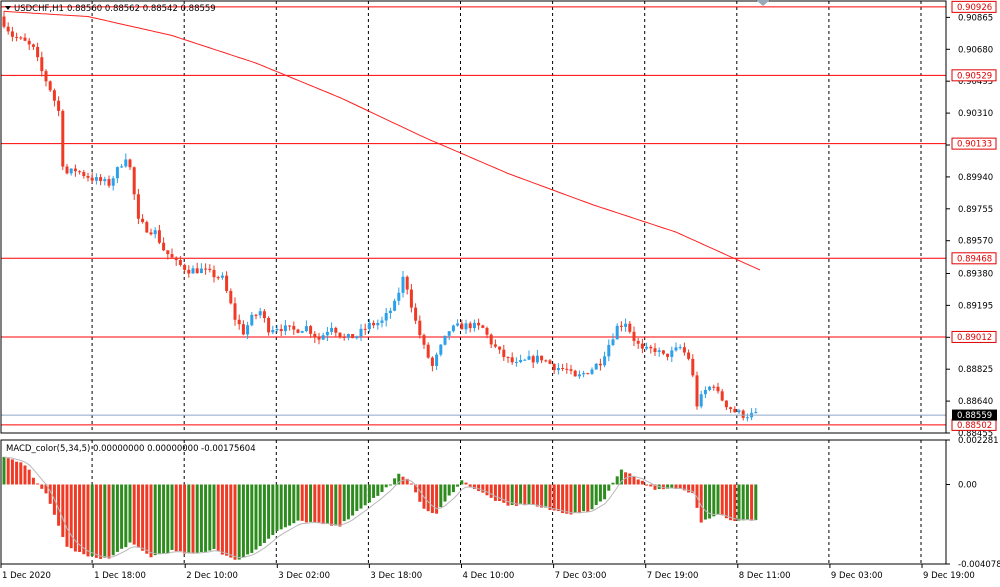 The height and width of the screenshot is (587, 1000). Describe the element at coordinates (304, 576) in the screenshot. I see `time-label: 3 Dec 02:00` at that location.